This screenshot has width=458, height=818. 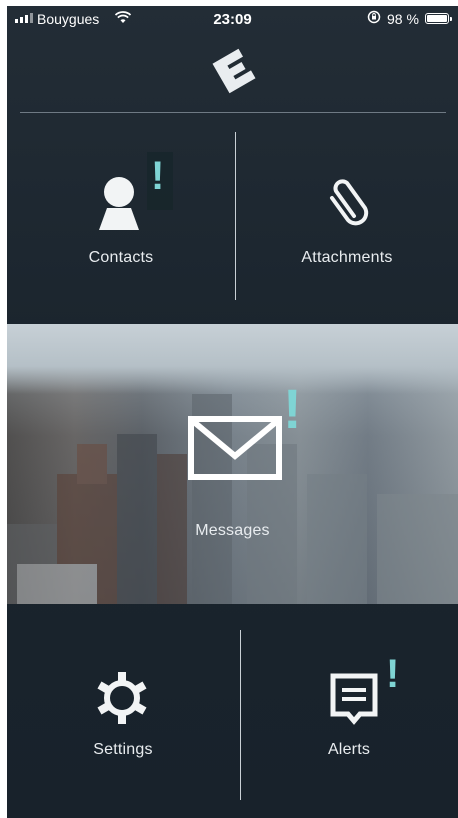 I want to click on battery-percent: 98 %, so click(x=403, y=19).